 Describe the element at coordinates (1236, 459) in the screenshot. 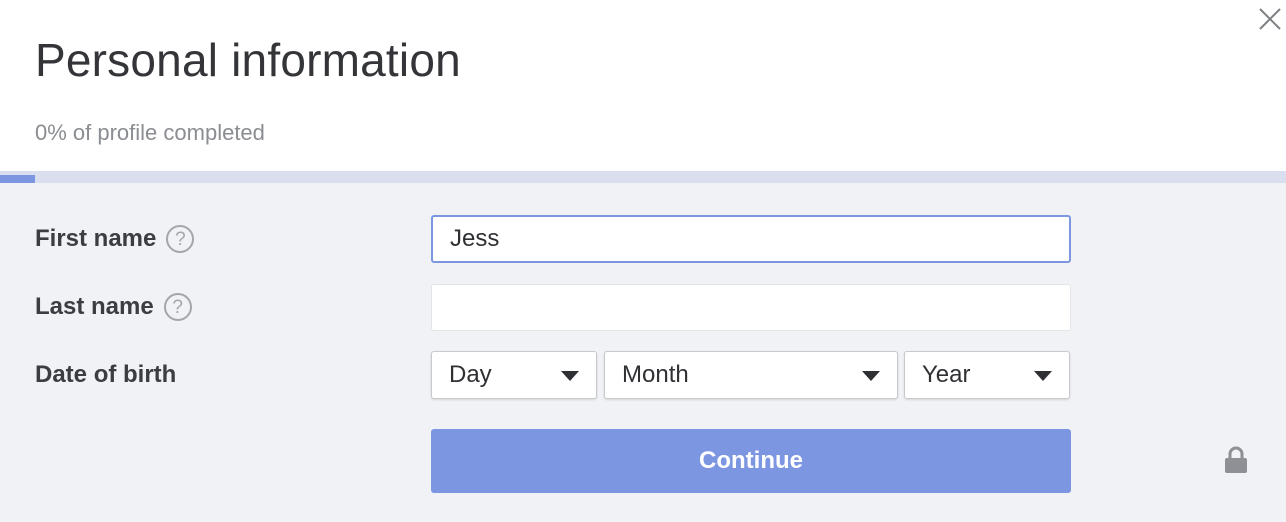

I see `lock-icon` at that location.